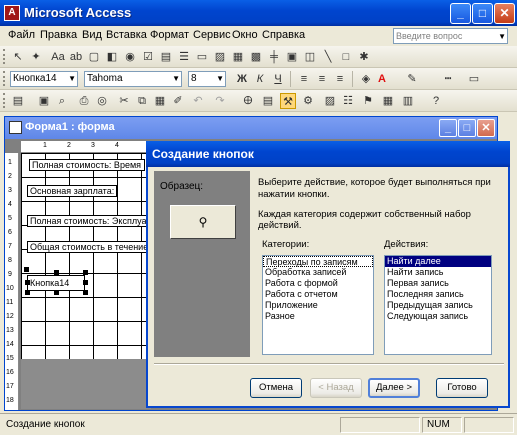 Image resolution: width=517 pixels, height=435 pixels. Describe the element at coordinates (112, 57) in the screenshot. I see `toggle-button-icon: ◧` at that location.